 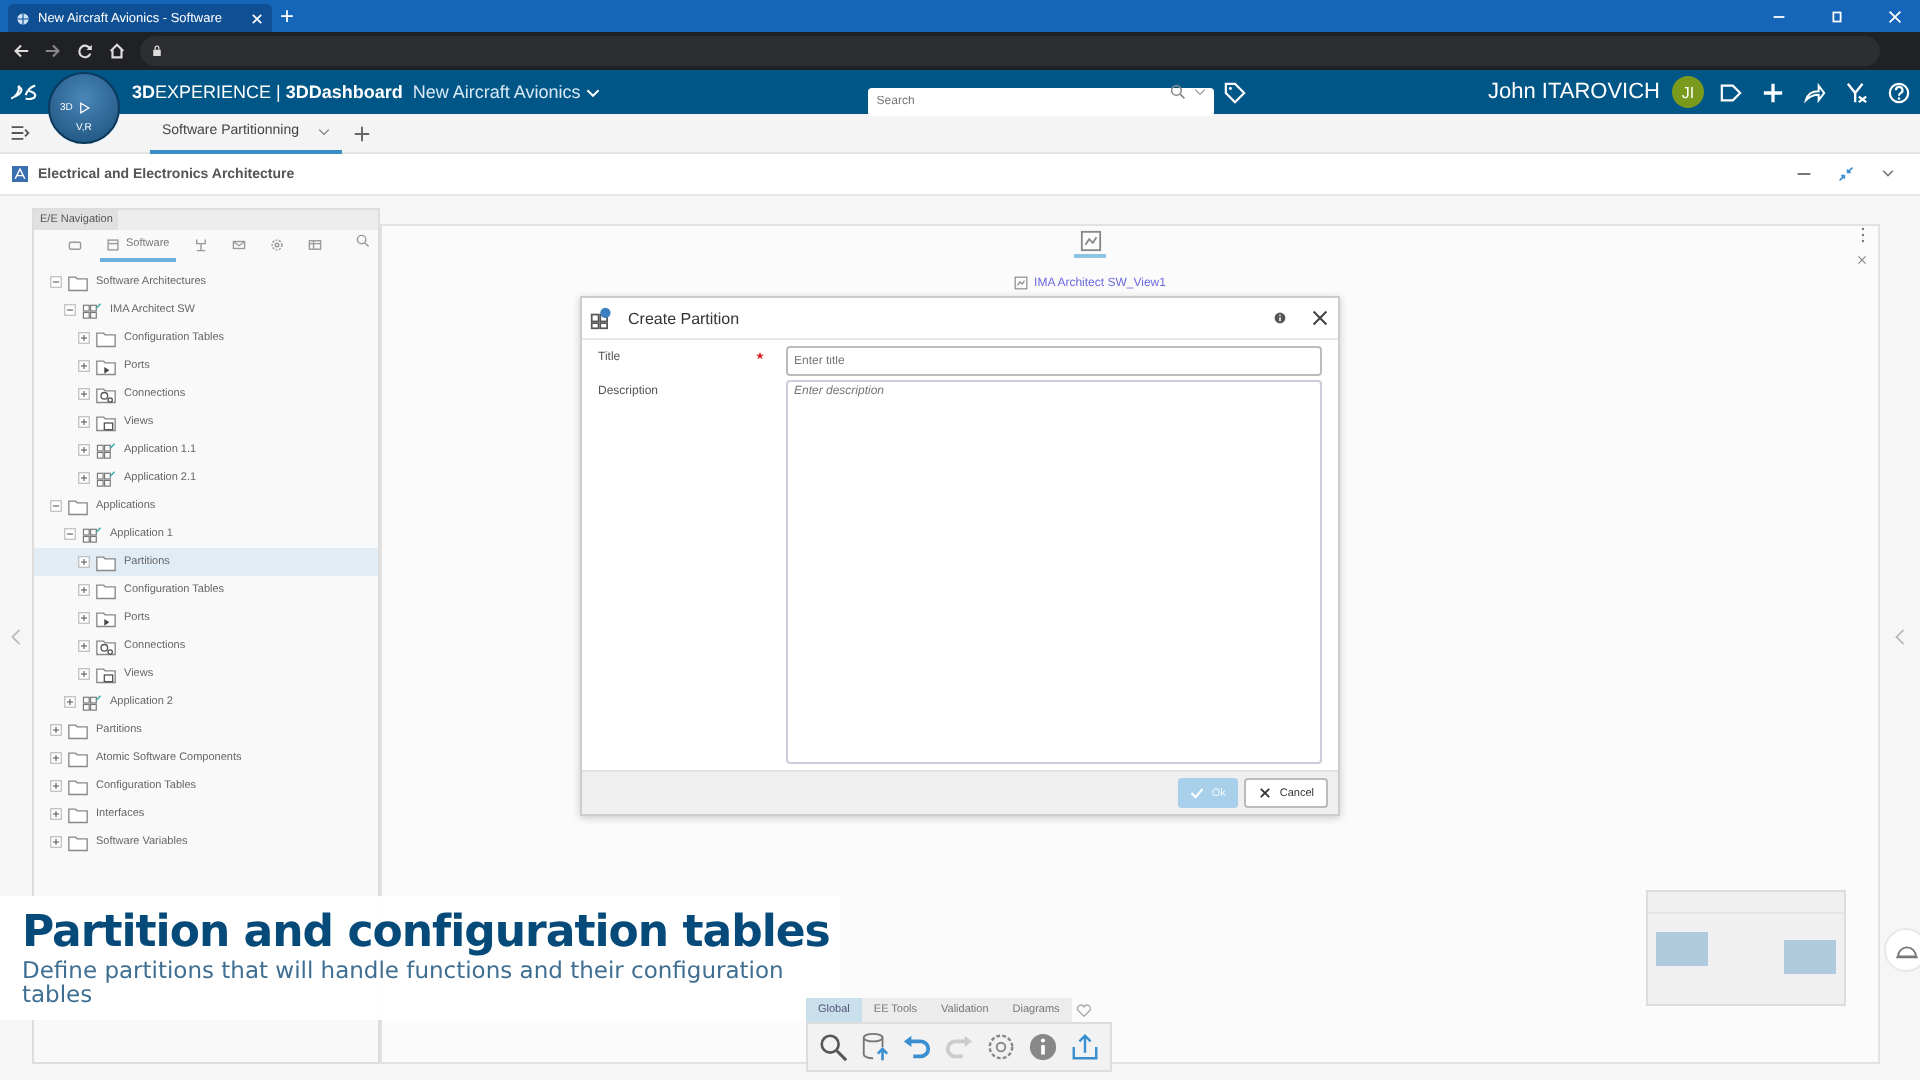 What do you see at coordinates (287, 16) in the screenshot?
I see `new-tab-button: +` at bounding box center [287, 16].